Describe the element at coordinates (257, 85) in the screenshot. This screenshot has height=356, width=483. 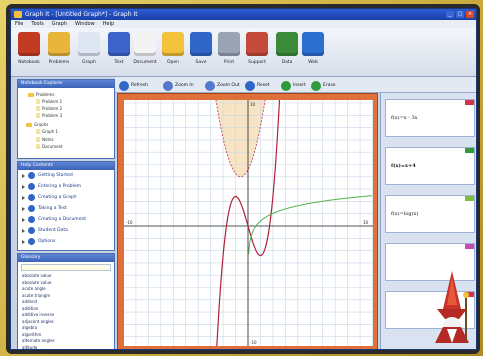
I see `reset-button: Reset` at that location.